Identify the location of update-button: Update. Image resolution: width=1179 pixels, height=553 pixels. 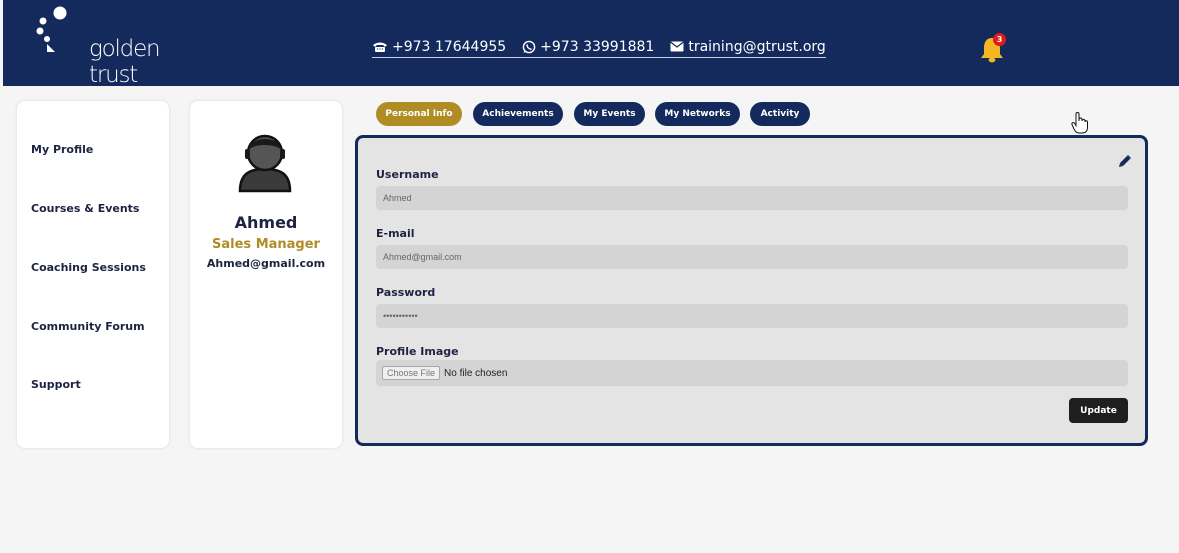
(1098, 410).